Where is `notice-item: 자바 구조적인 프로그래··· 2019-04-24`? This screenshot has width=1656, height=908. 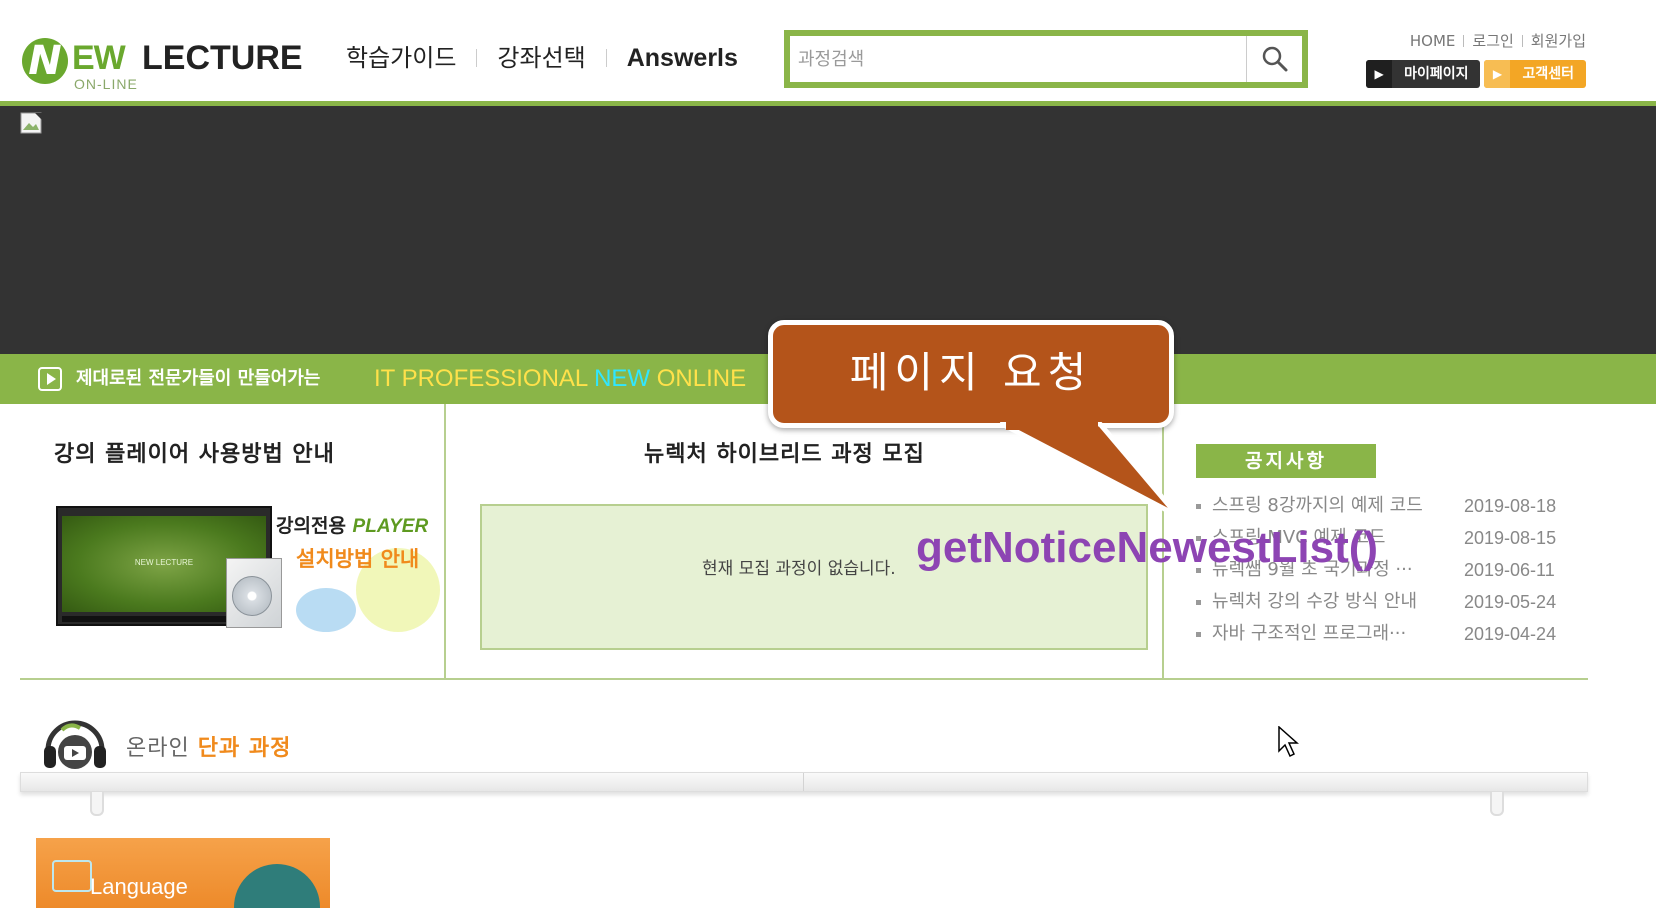 notice-item: 자바 구조적인 프로그래··· 2019-04-24 is located at coordinates (1381, 634).